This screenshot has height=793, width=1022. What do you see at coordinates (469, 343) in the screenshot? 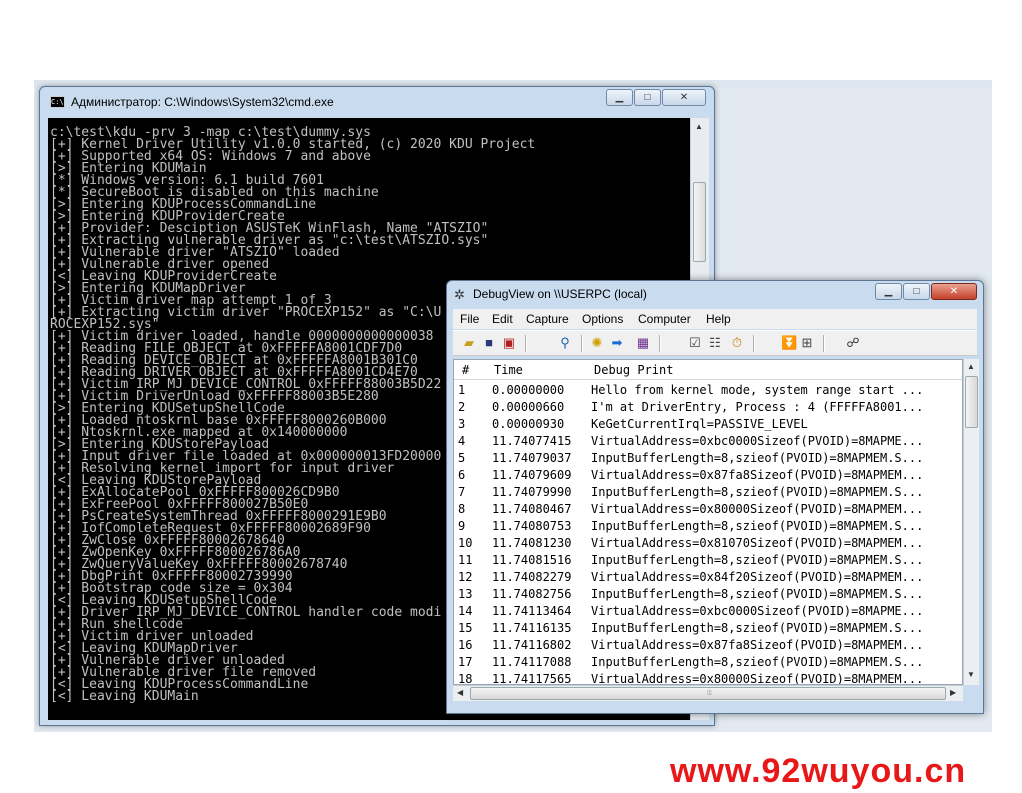
I see `open-folder-icon: ▰` at bounding box center [469, 343].